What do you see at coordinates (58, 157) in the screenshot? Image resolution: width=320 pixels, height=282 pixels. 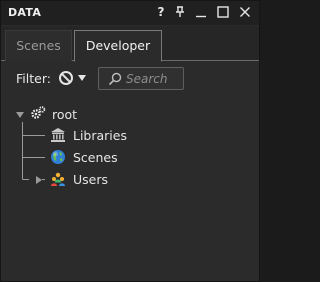 I see `globe-icon` at bounding box center [58, 157].